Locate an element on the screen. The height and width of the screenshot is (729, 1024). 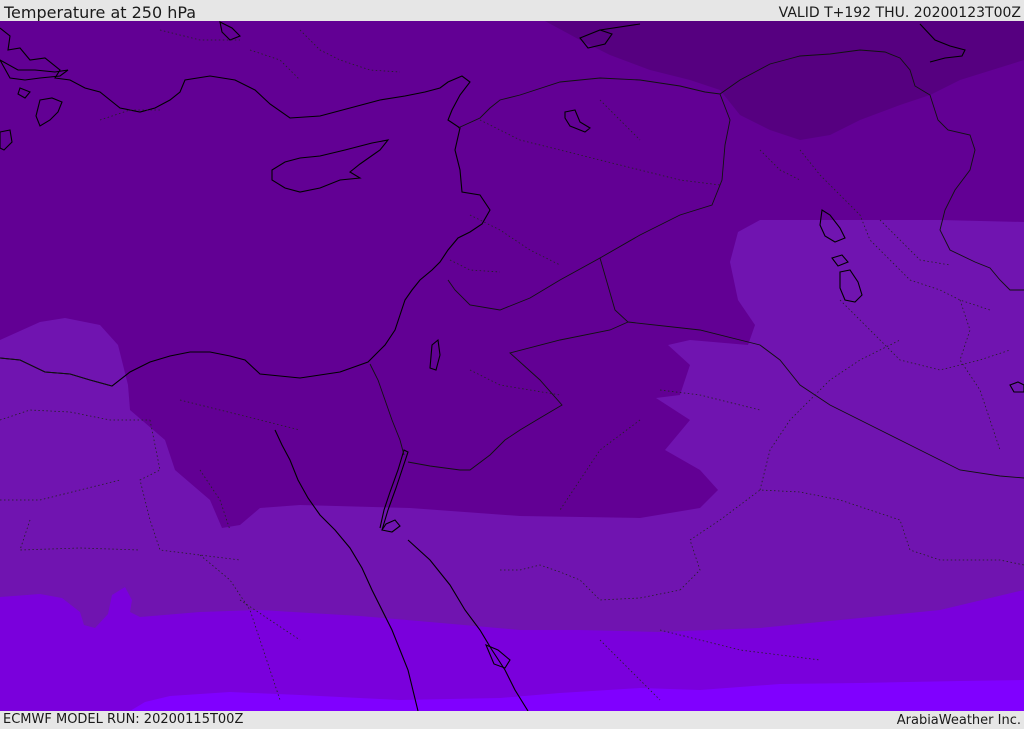
credit-label: ArabiaWeather Inc. is located at coordinates (958, 720).